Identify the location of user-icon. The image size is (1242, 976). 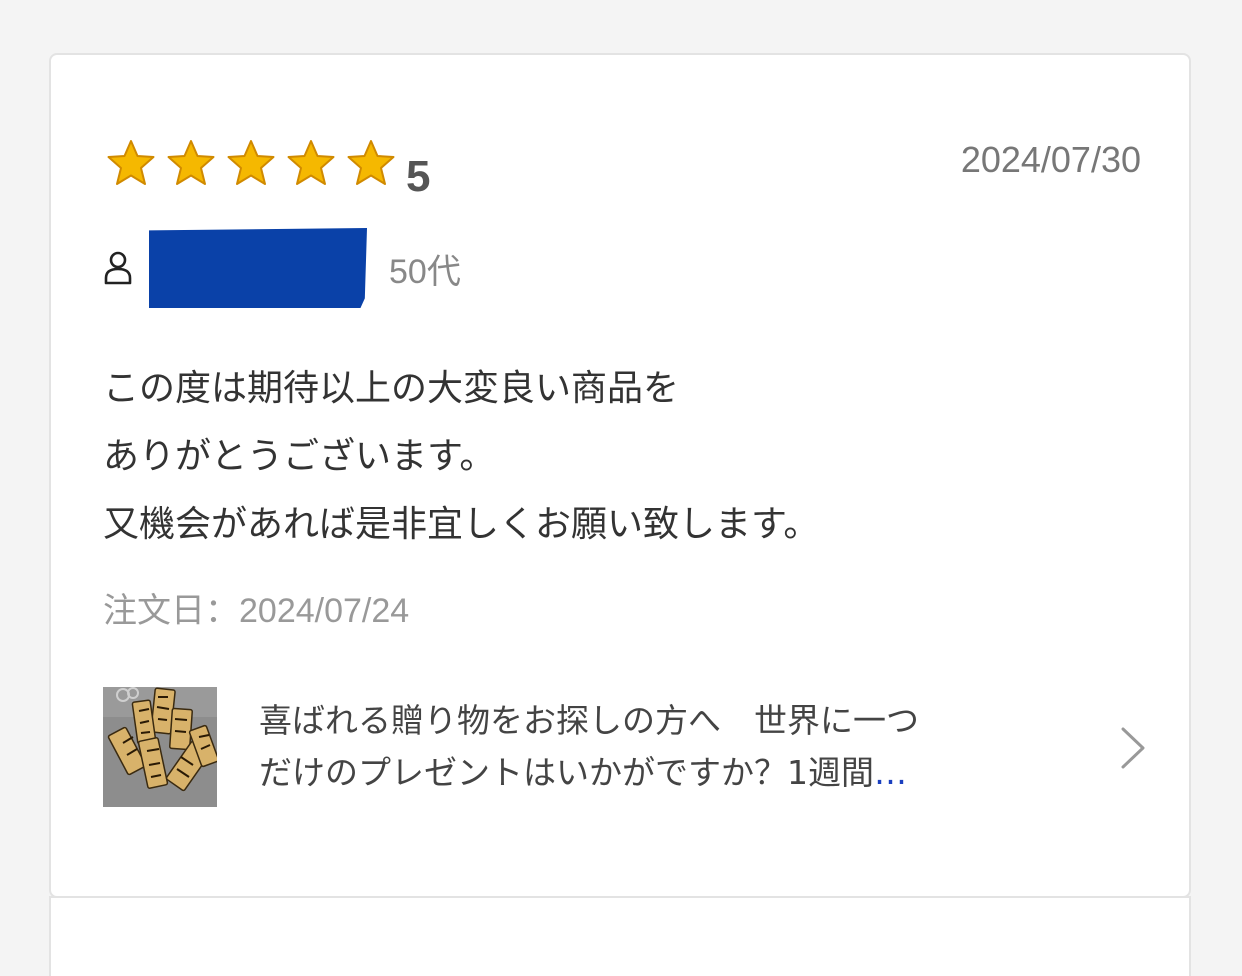
(118, 268).